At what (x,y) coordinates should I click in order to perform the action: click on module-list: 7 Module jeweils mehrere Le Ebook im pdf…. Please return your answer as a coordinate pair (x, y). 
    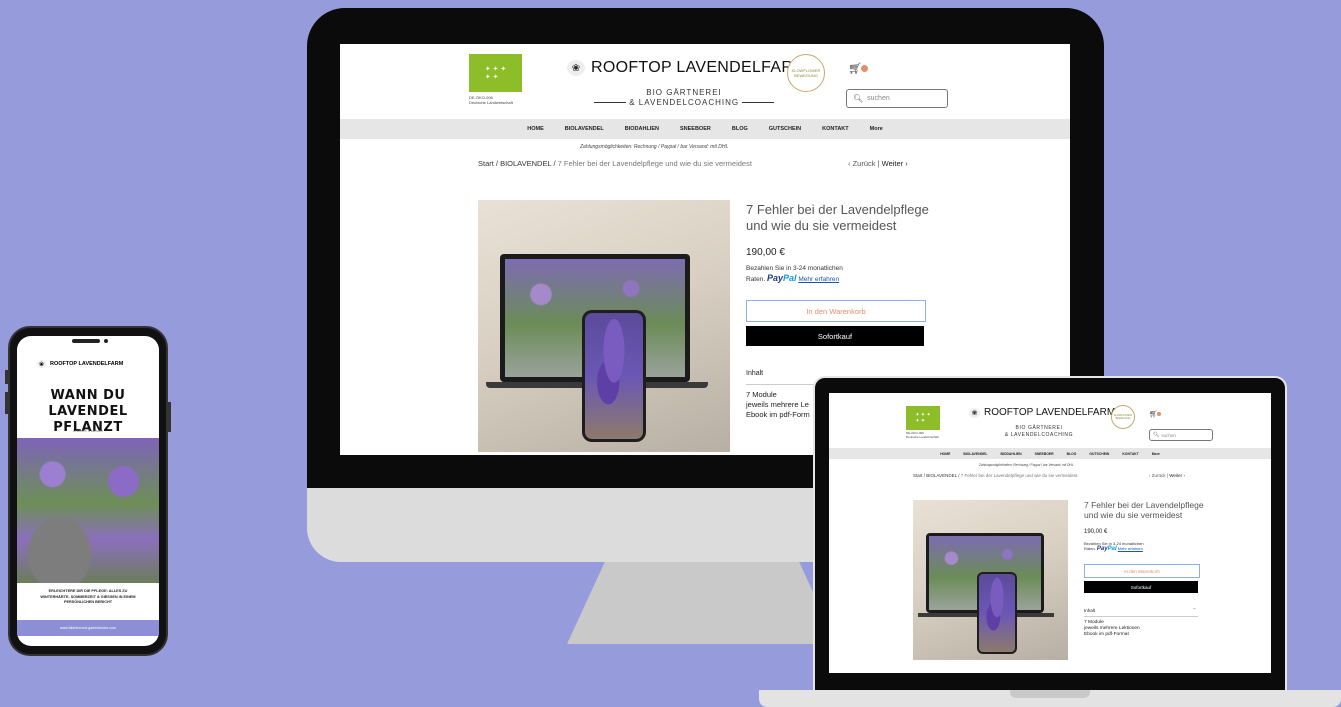
    Looking at the image, I should click on (778, 404).